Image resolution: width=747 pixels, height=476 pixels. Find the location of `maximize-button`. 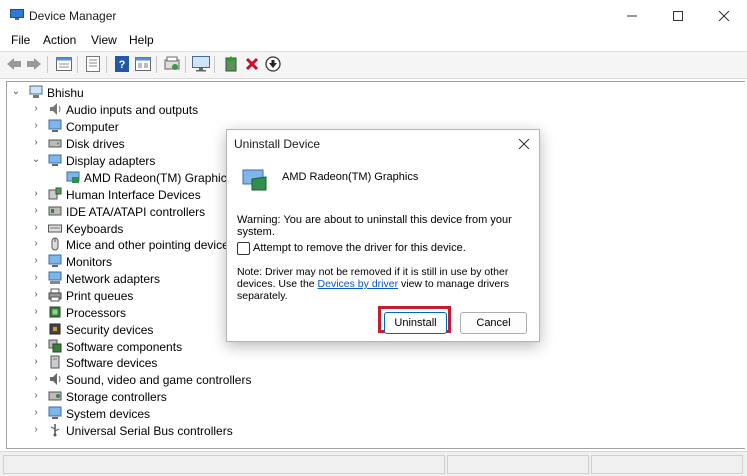

maximize-button is located at coordinates (678, 16).